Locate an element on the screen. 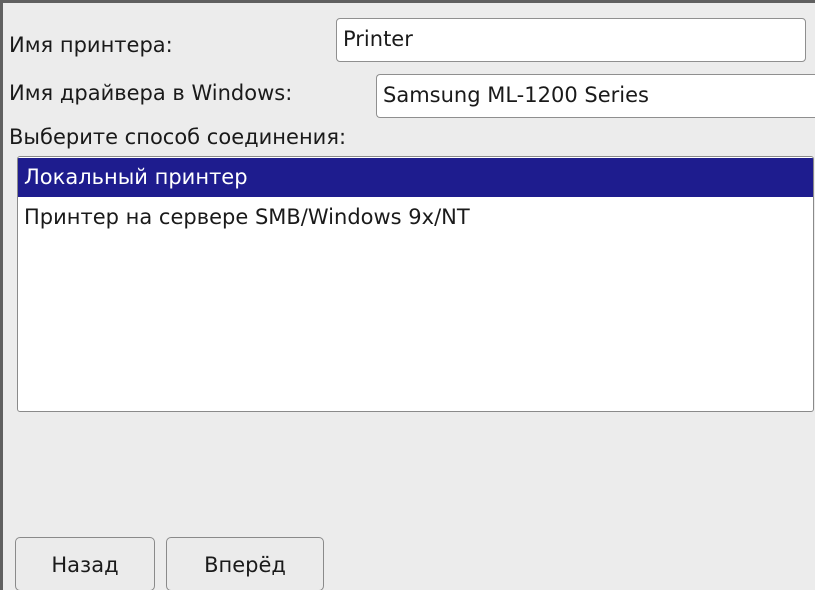 The width and height of the screenshot is (815, 590). list-item-local-printer: Локальный принтер is located at coordinates (415, 177).